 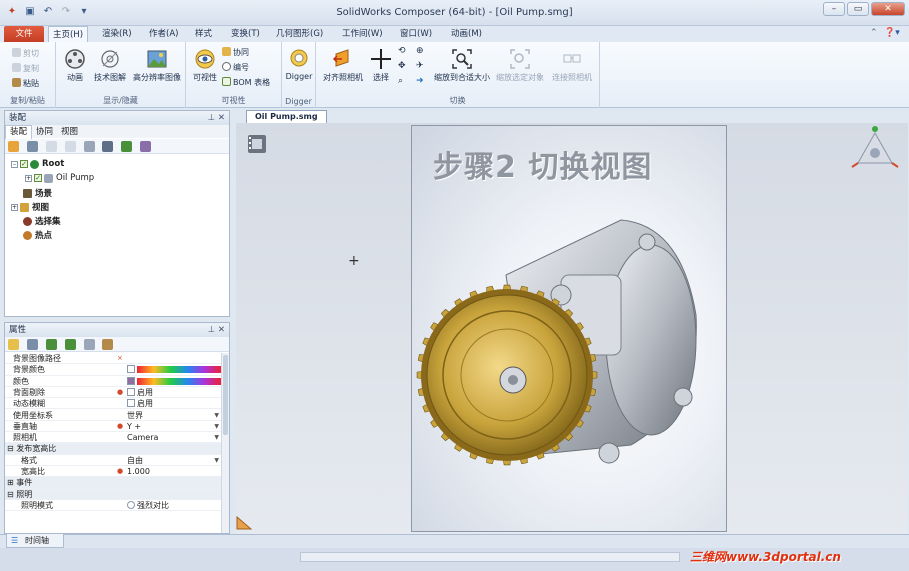 I want to click on property-row: 垂直轴 ● Y + ▼, so click(x=114, y=427).